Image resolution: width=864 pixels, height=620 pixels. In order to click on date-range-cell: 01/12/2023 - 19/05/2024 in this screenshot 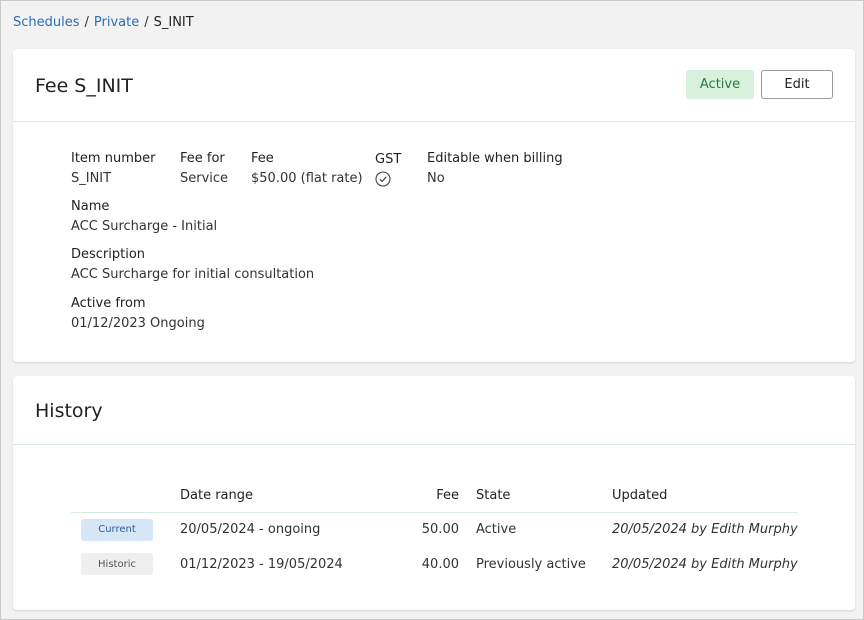, I will do `click(261, 564)`.